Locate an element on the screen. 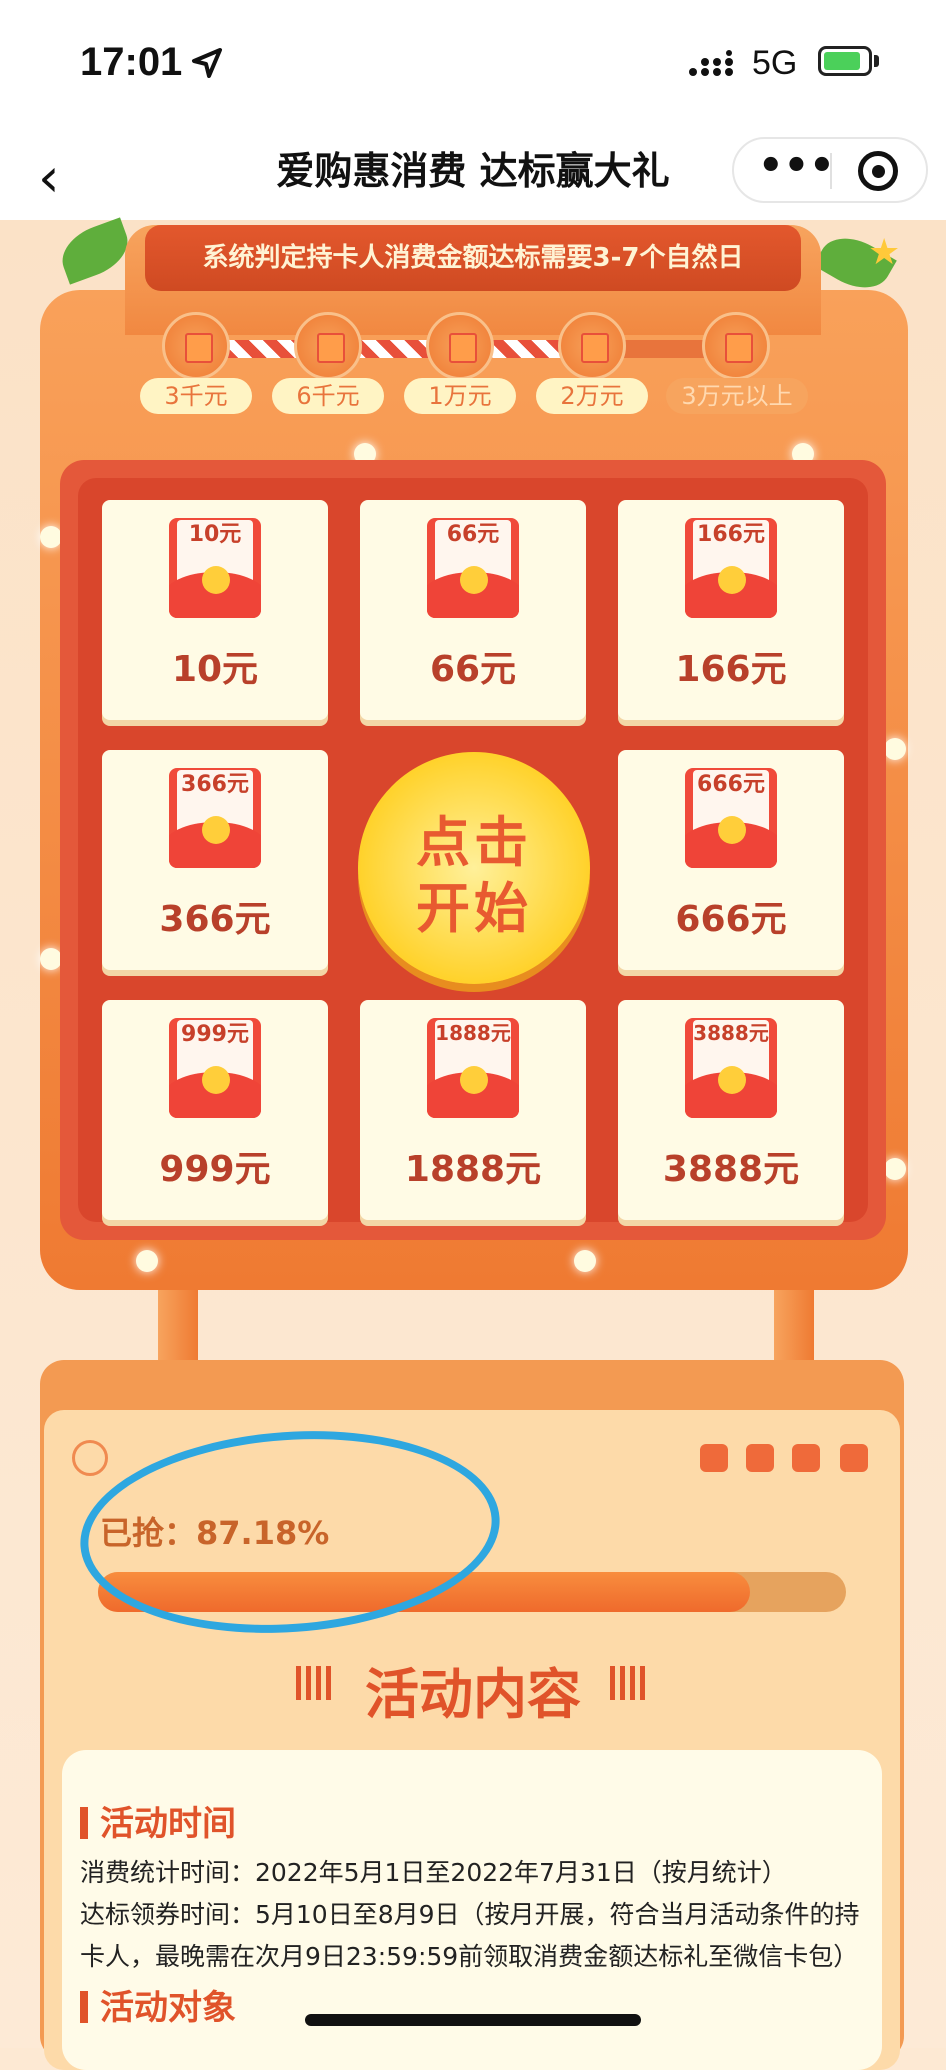 Image resolution: width=946 pixels, height=2070 pixels. signal-icon is located at coordinates (711, 63).